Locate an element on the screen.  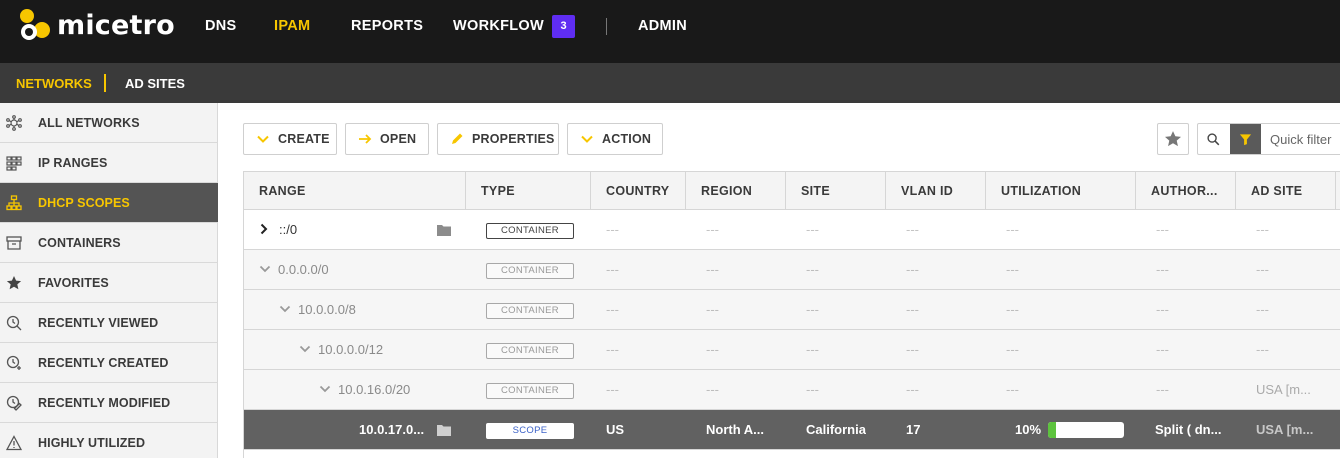
nav-workflow: WORKFLOW is located at coordinates (498, 26).